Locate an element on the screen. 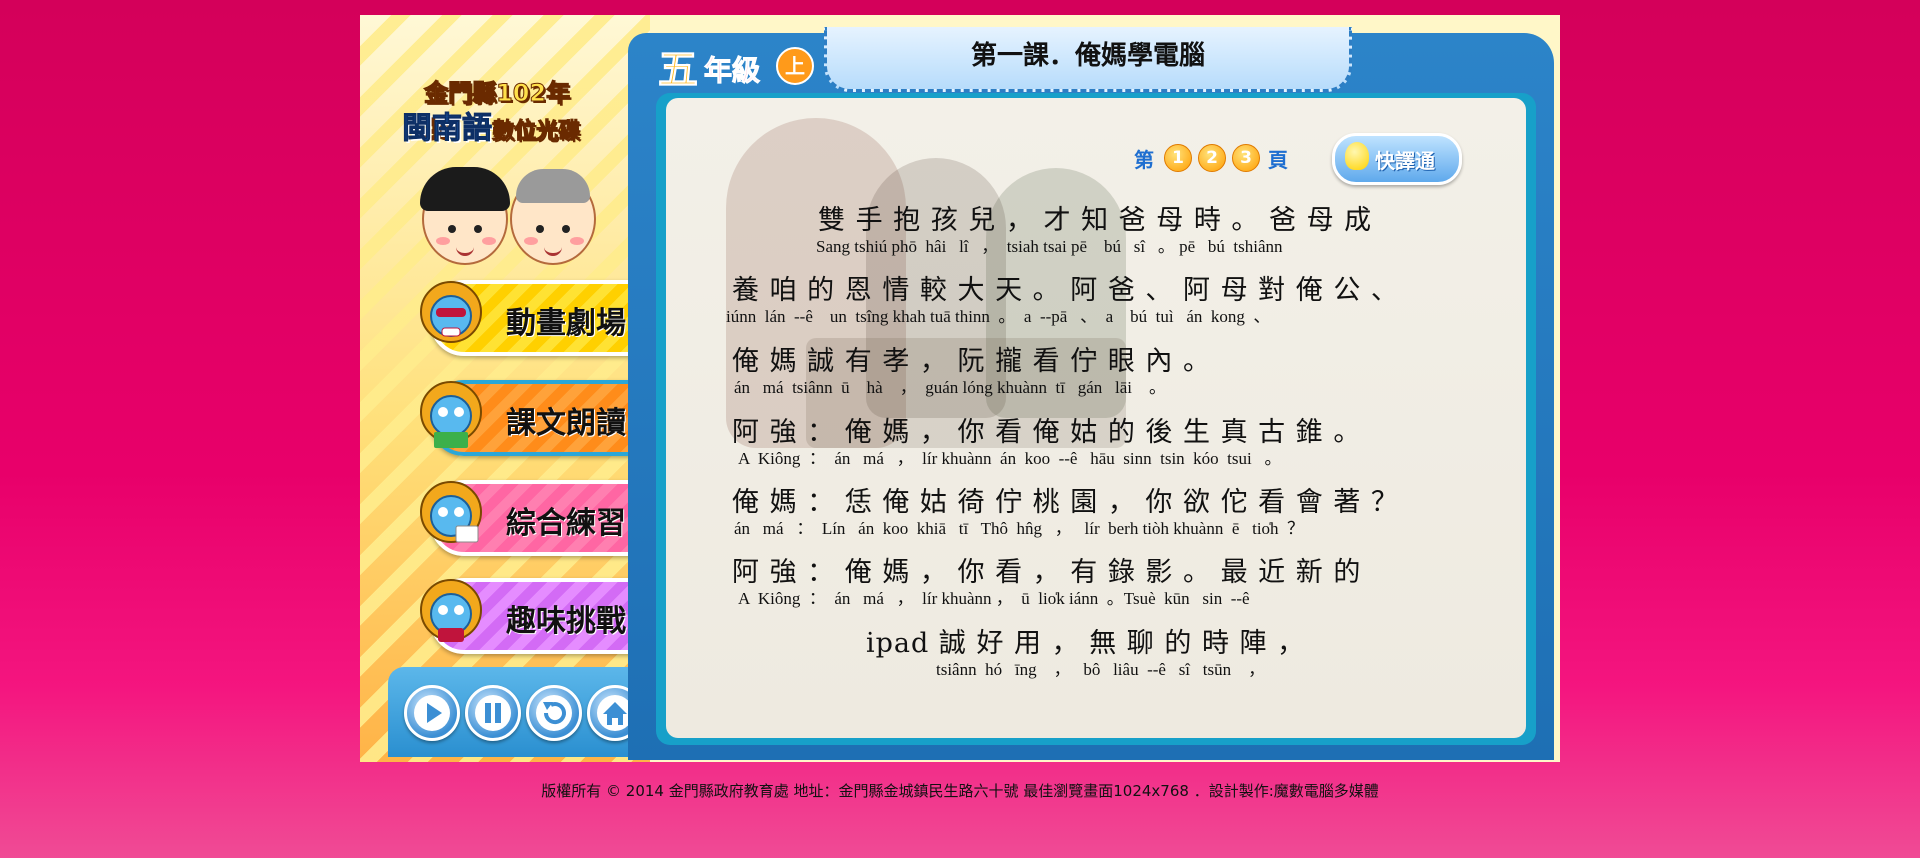 The image size is (1920, 858). pause-button is located at coordinates (493, 713).